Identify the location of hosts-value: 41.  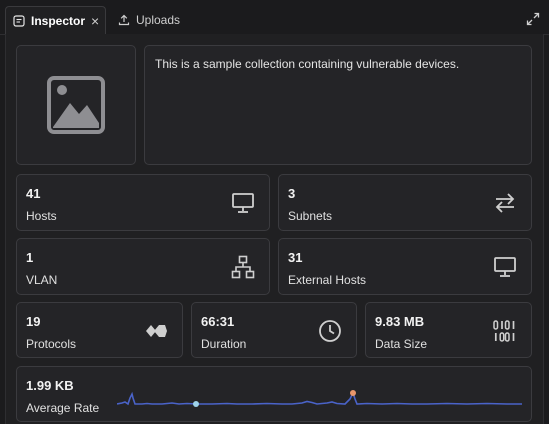
(33, 193).